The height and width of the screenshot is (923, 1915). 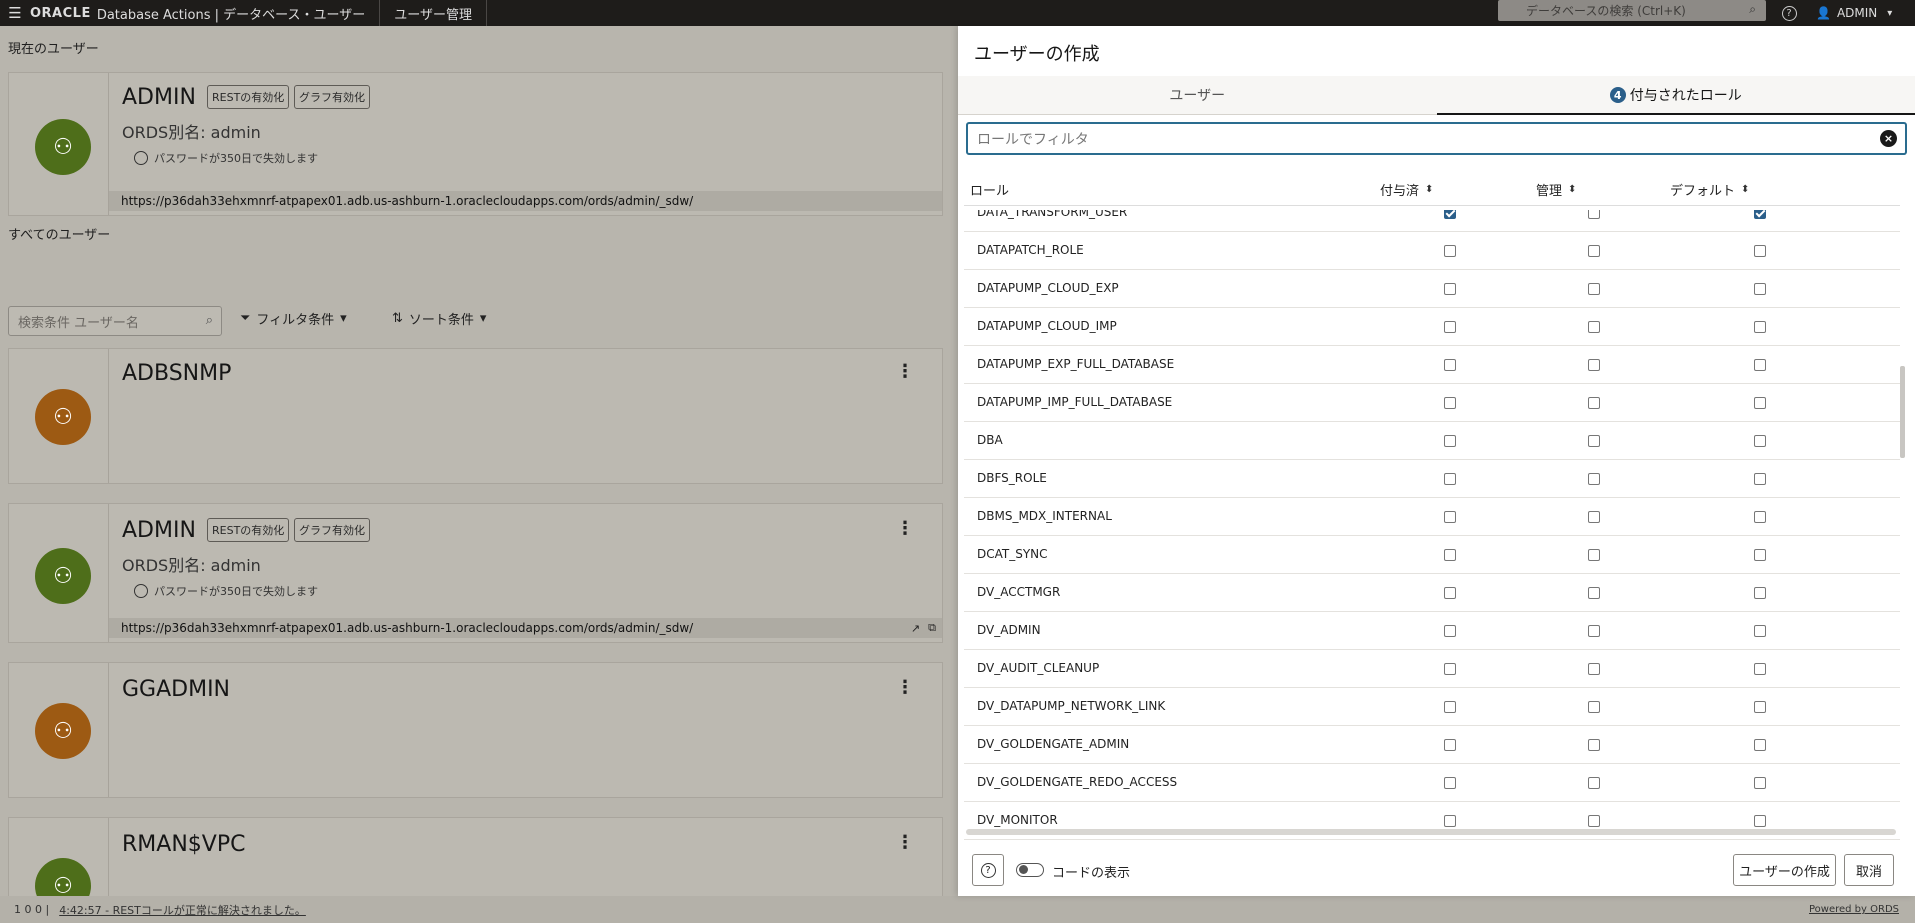 I want to click on global-search-input: データベースの検索 (Ctrl+K) ⌕, so click(x=1632, y=10).